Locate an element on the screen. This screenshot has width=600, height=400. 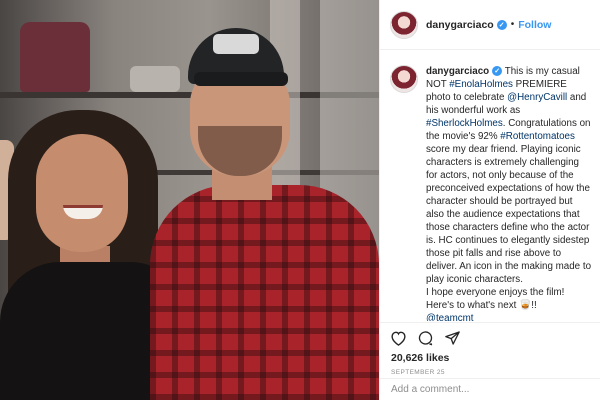
header-username: danygarciaco is located at coordinates (460, 25).